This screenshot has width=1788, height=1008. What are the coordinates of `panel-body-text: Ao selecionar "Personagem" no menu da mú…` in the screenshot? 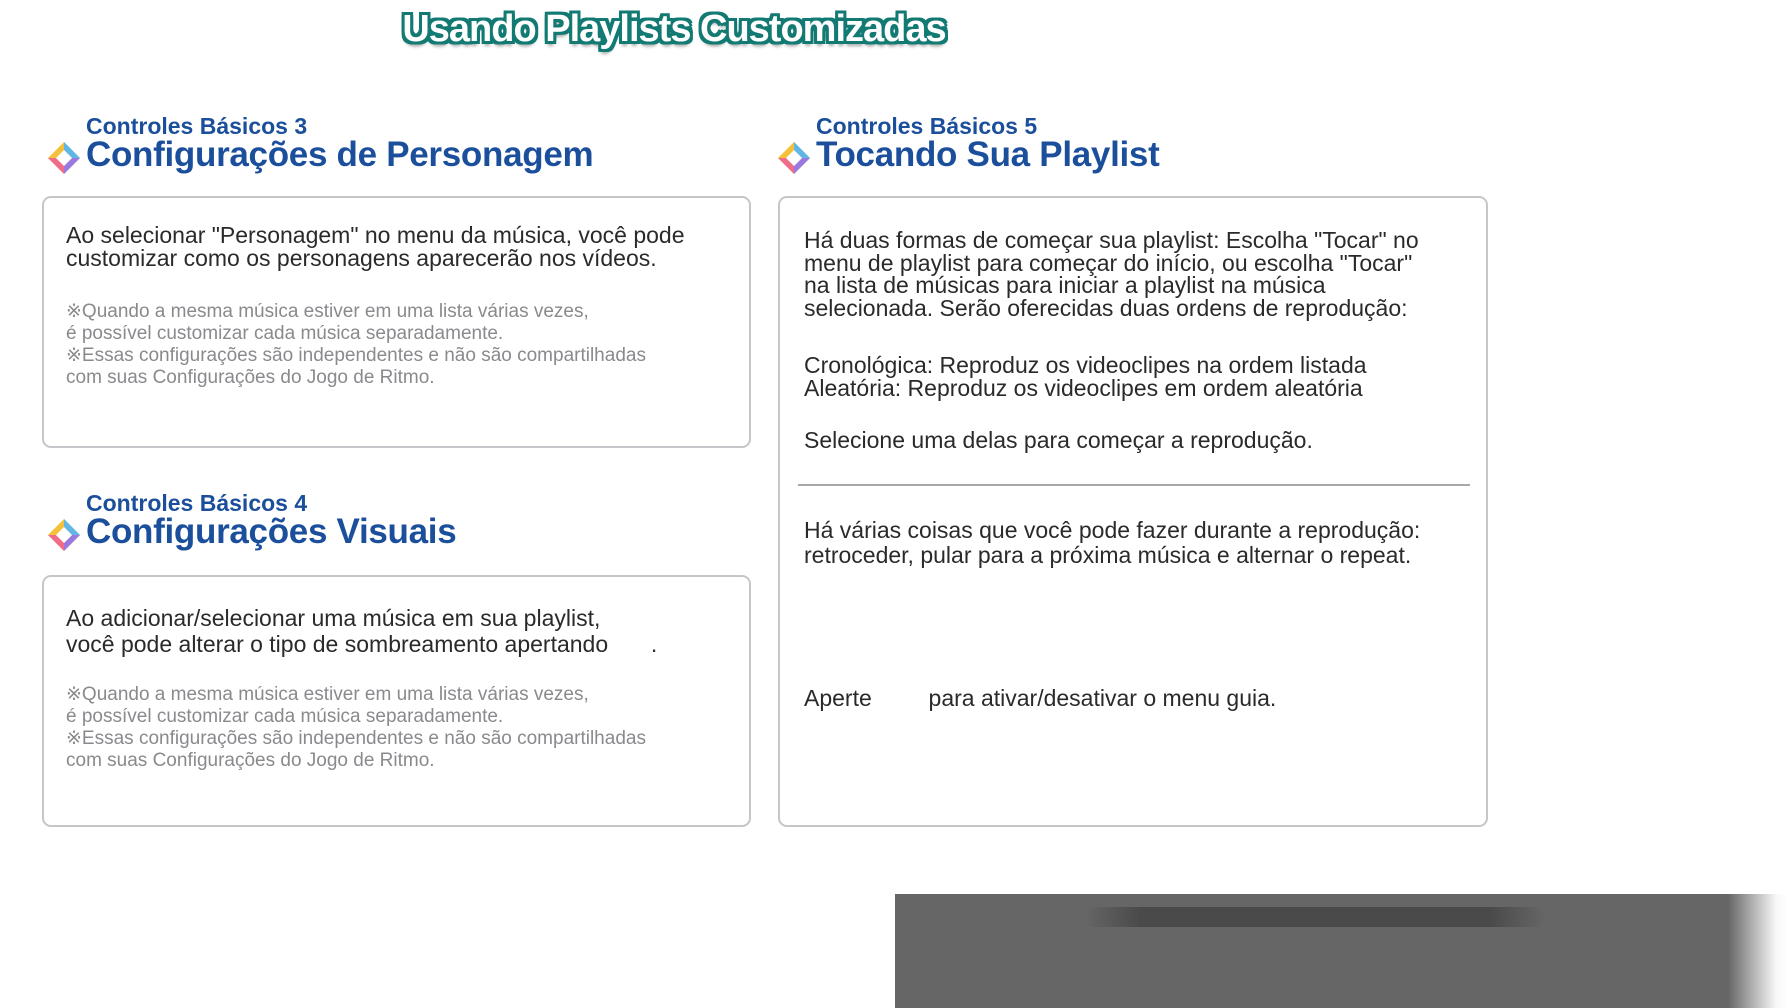 It's located at (375, 246).